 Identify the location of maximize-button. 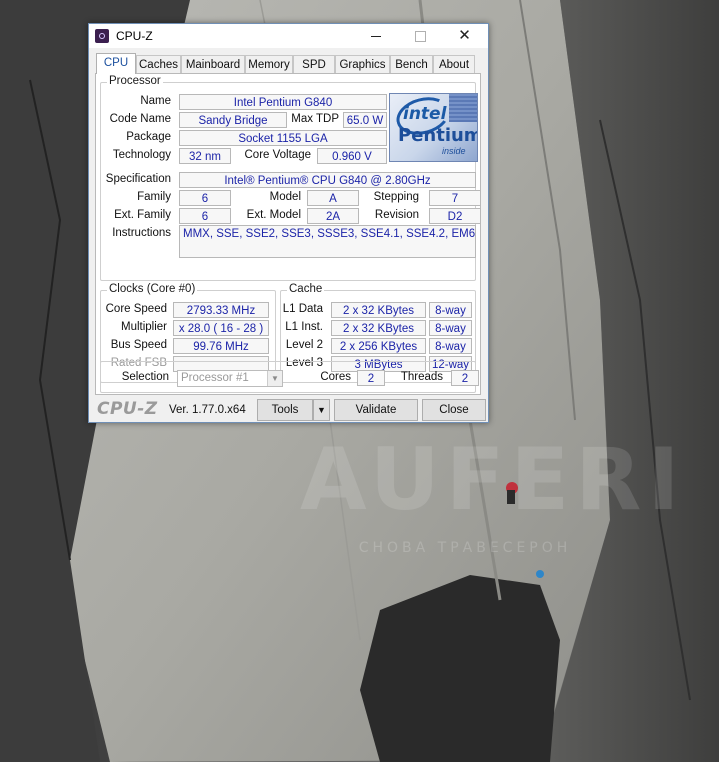
(420, 36).